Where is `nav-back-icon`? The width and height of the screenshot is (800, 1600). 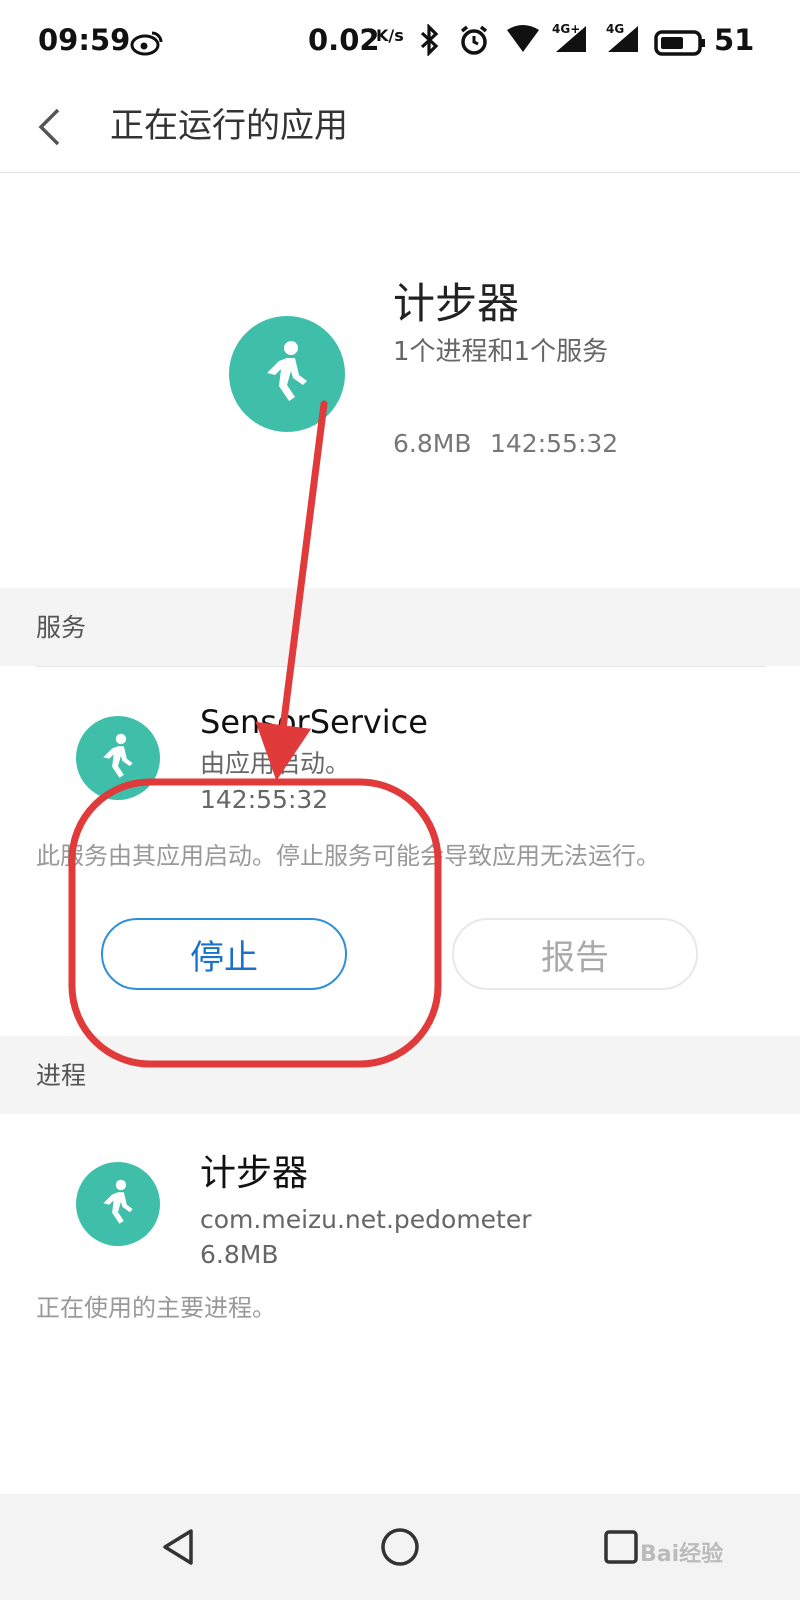 nav-back-icon is located at coordinates (178, 1547).